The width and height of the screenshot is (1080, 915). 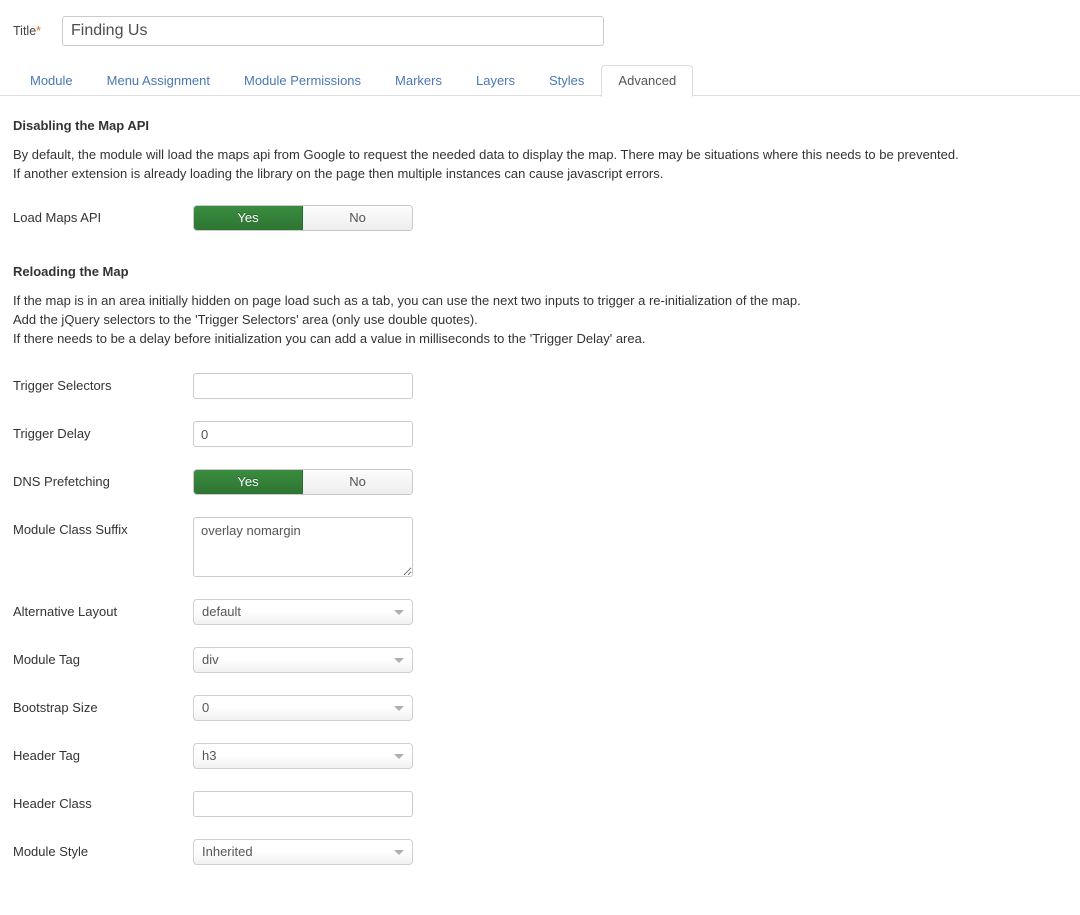 What do you see at coordinates (566, 81) in the screenshot?
I see `tab-styles: Styles` at bounding box center [566, 81].